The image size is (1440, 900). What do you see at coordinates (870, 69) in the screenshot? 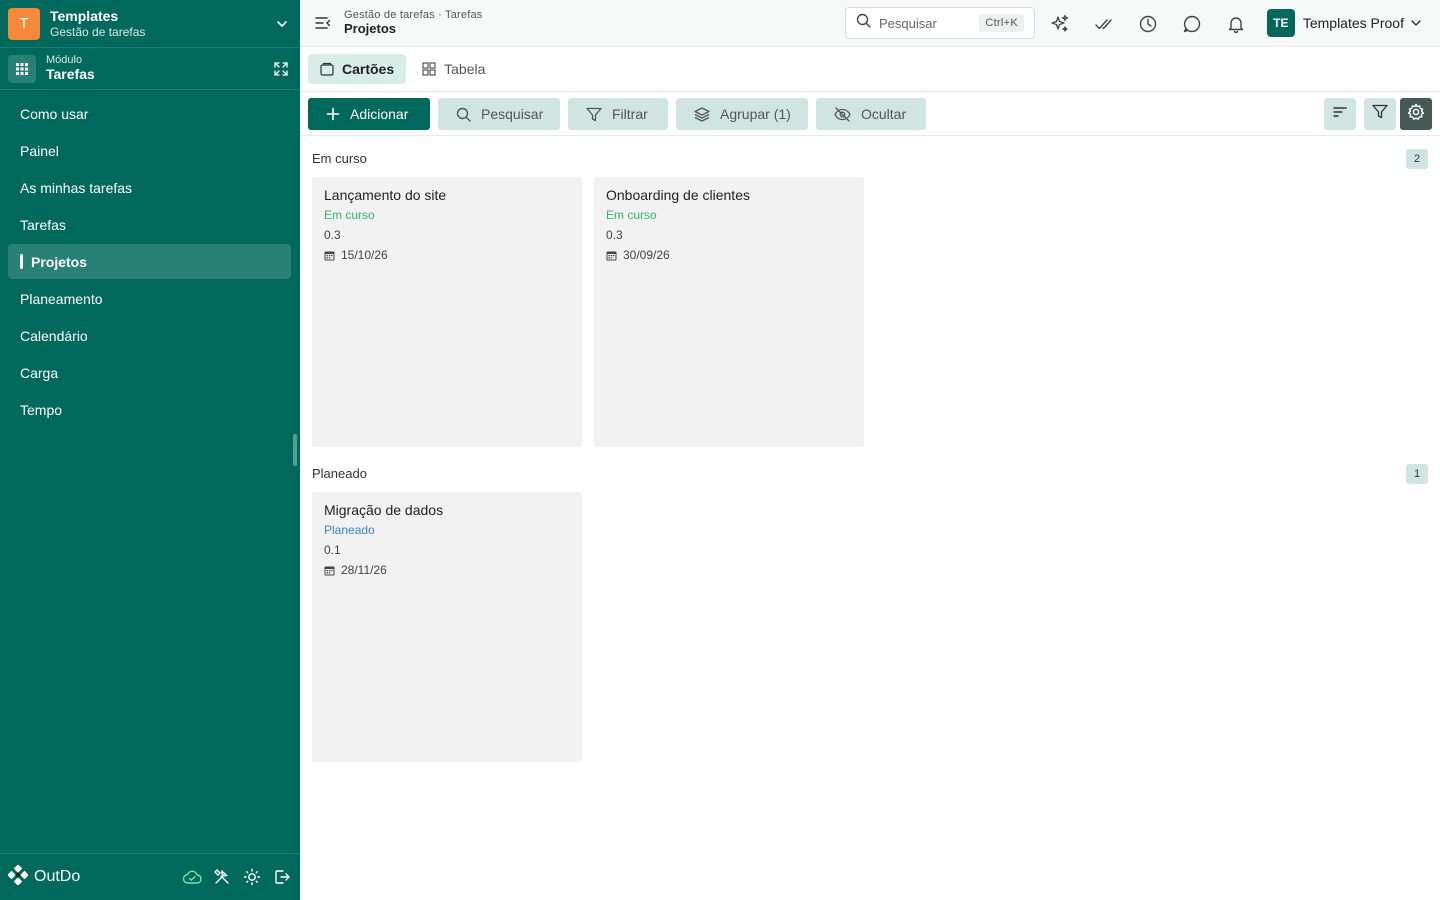
I see `view-tabs: Cartões Tabela` at bounding box center [870, 69].